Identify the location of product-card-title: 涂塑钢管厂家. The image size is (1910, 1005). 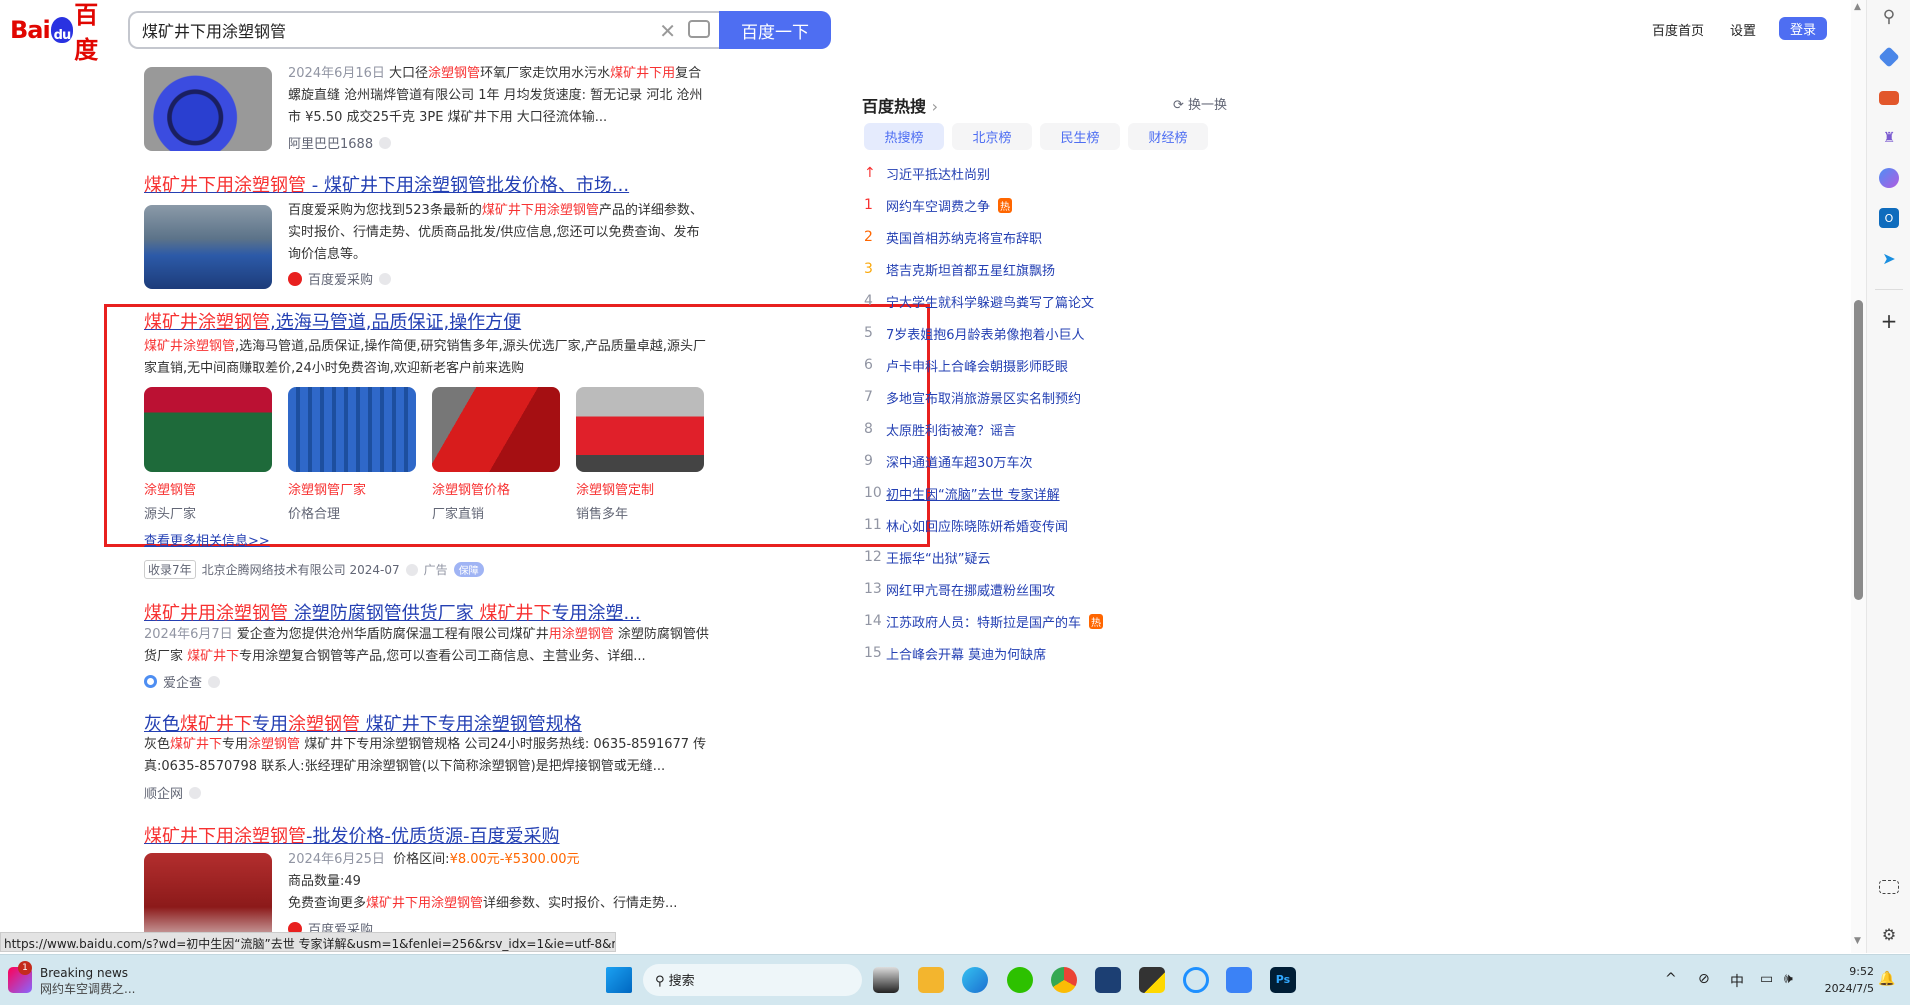
(327, 488).